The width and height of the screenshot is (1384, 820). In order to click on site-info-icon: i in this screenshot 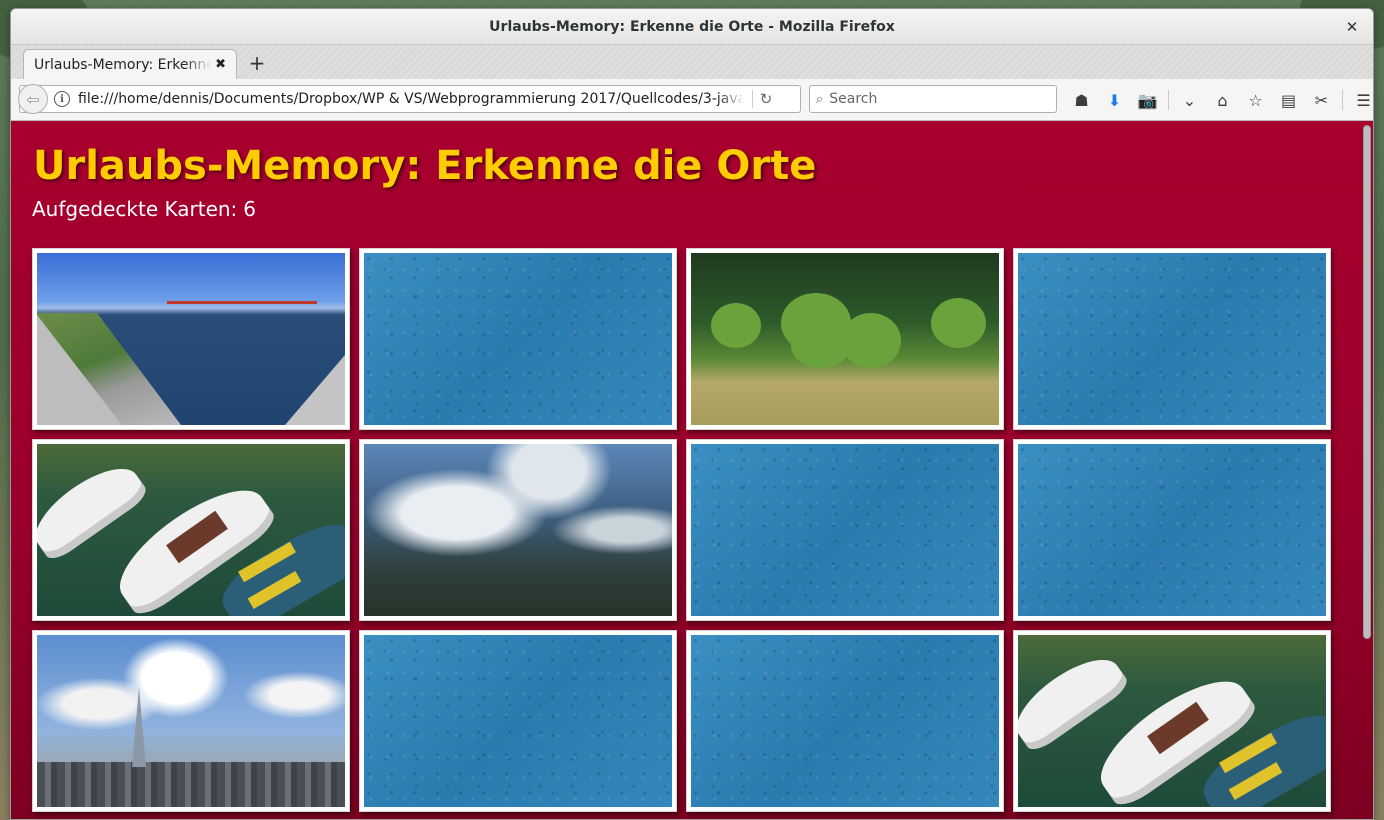, I will do `click(62, 99)`.